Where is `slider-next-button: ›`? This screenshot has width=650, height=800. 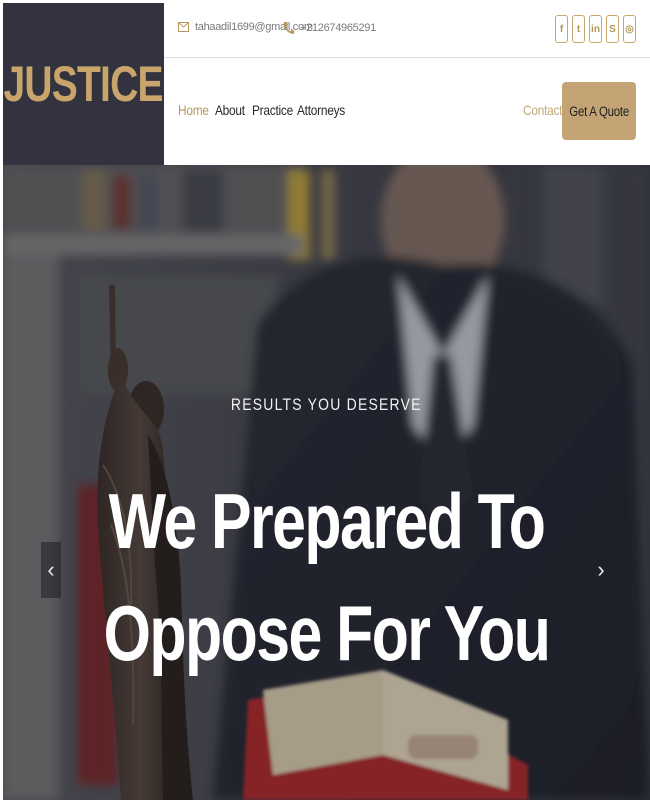 slider-next-button: › is located at coordinates (601, 570).